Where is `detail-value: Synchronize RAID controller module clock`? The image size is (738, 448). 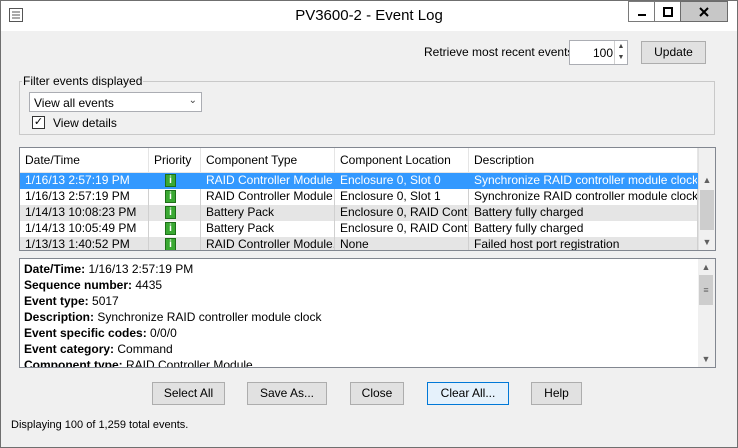 detail-value: Synchronize RAID controller module clock is located at coordinates (208, 317).